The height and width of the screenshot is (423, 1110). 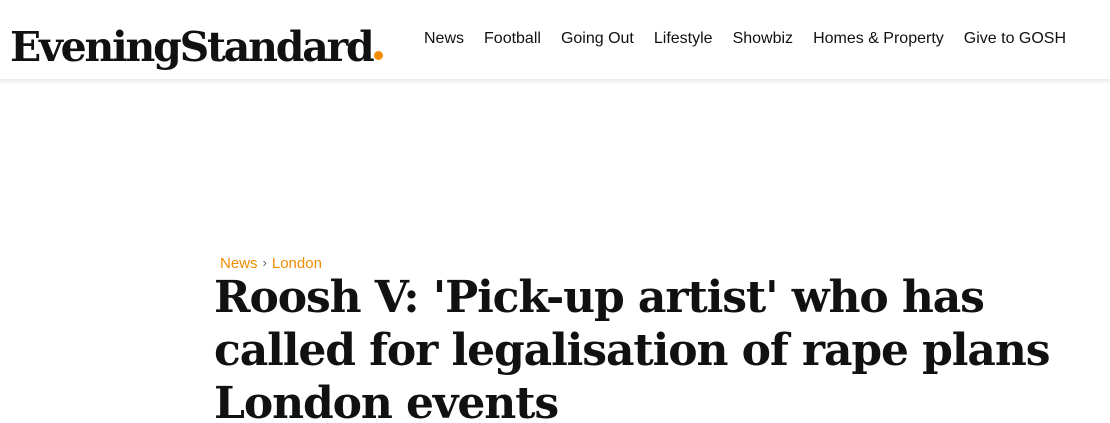 I want to click on nav-item-football: Football, so click(x=512, y=39).